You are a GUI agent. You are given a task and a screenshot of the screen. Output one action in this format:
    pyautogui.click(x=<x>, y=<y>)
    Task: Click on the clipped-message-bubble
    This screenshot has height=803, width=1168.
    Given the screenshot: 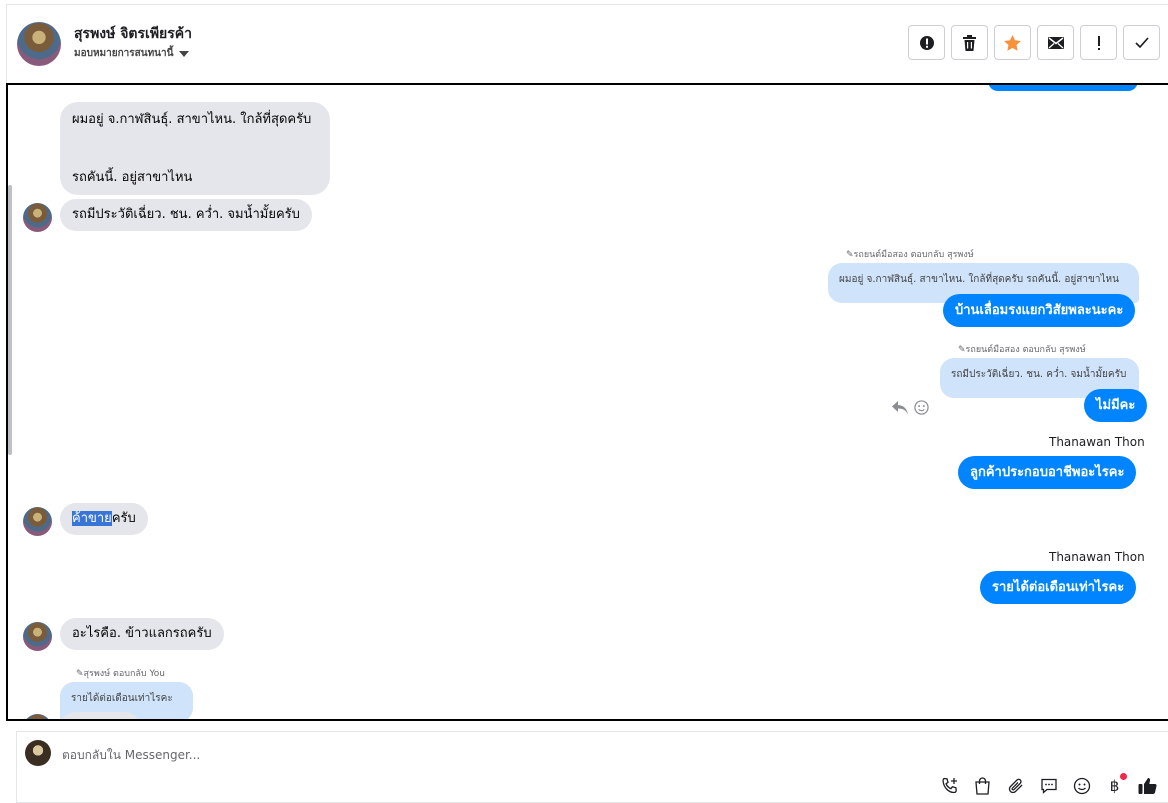 What is the action you would take?
    pyautogui.click(x=1063, y=88)
    